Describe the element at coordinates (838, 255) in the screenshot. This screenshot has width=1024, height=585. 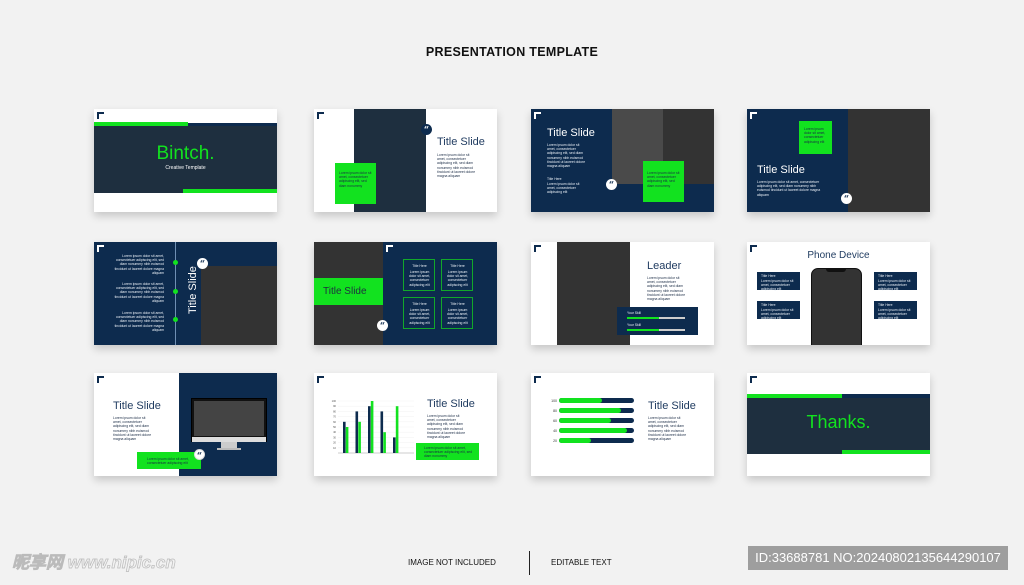
I see `slide-title: Phone Device` at that location.